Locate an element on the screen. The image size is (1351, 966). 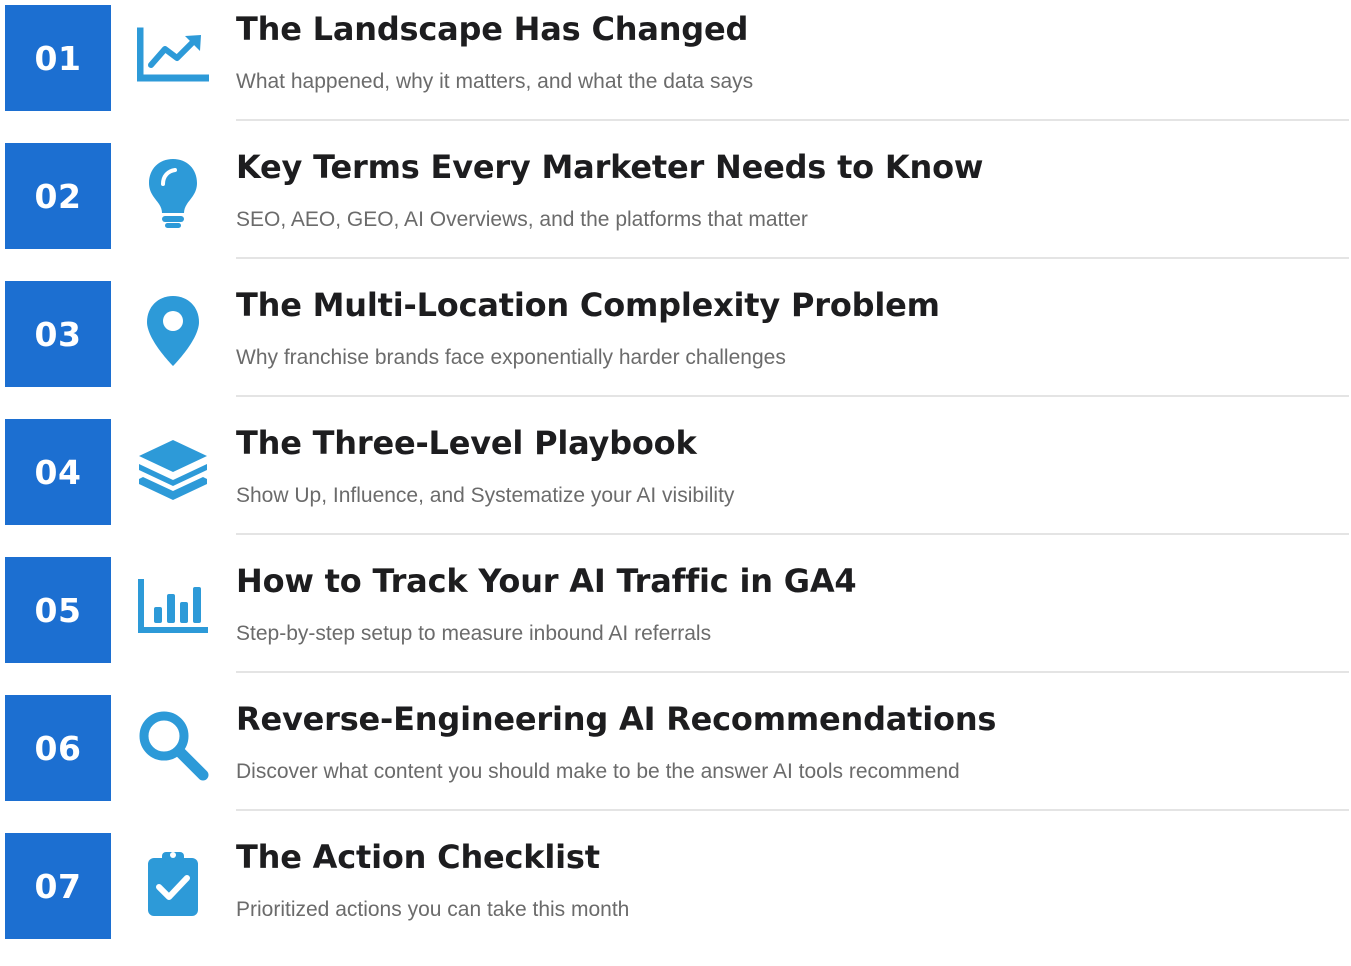
section-number: 04 is located at coordinates (58, 472).